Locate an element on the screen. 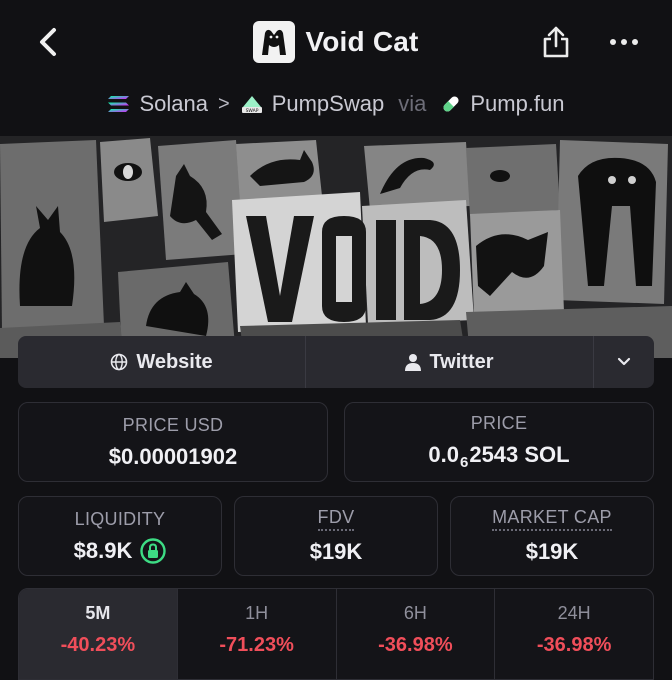 The width and height of the screenshot is (672, 680). price-sol-value: 0.062543 SOL is located at coordinates (498, 456).